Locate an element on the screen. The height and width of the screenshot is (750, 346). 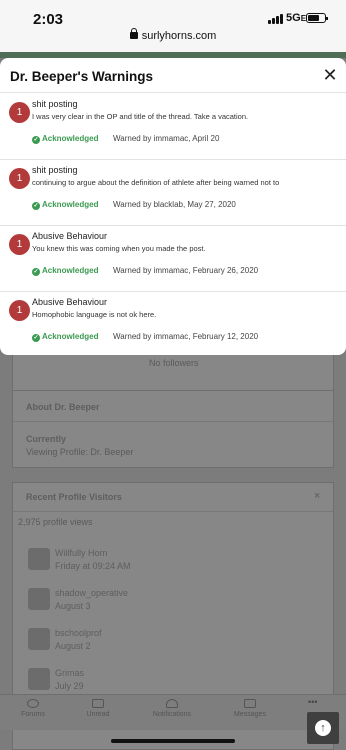
visitor-date: July 29 is located at coordinates (69, 686).